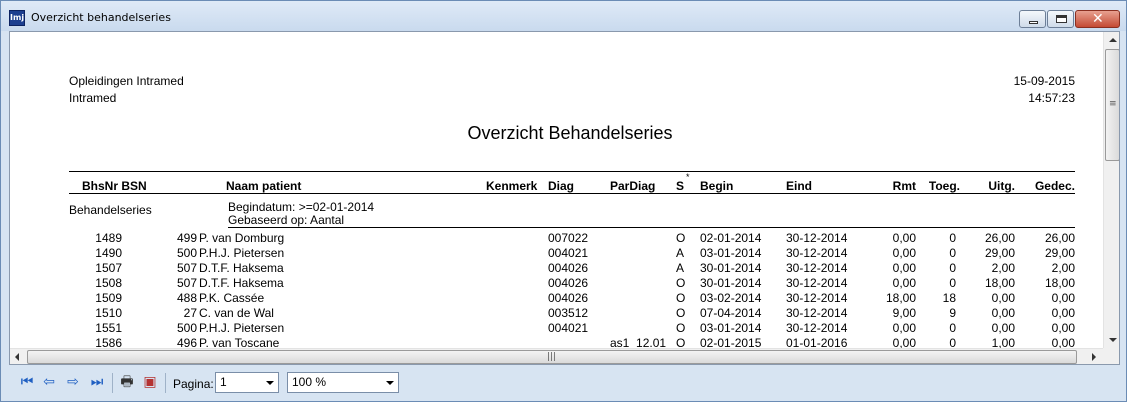 The height and width of the screenshot is (402, 1127). Describe the element at coordinates (949, 298) in the screenshot. I see `cell-toeg: 18` at that location.